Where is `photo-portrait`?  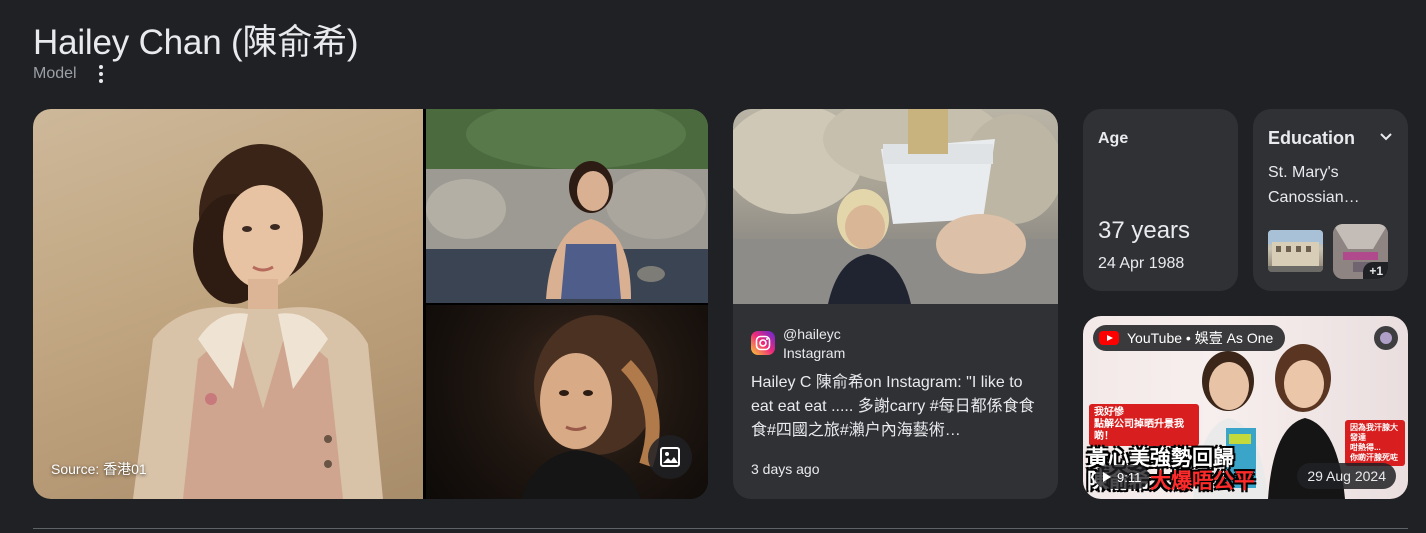 photo-portrait is located at coordinates (567, 402).